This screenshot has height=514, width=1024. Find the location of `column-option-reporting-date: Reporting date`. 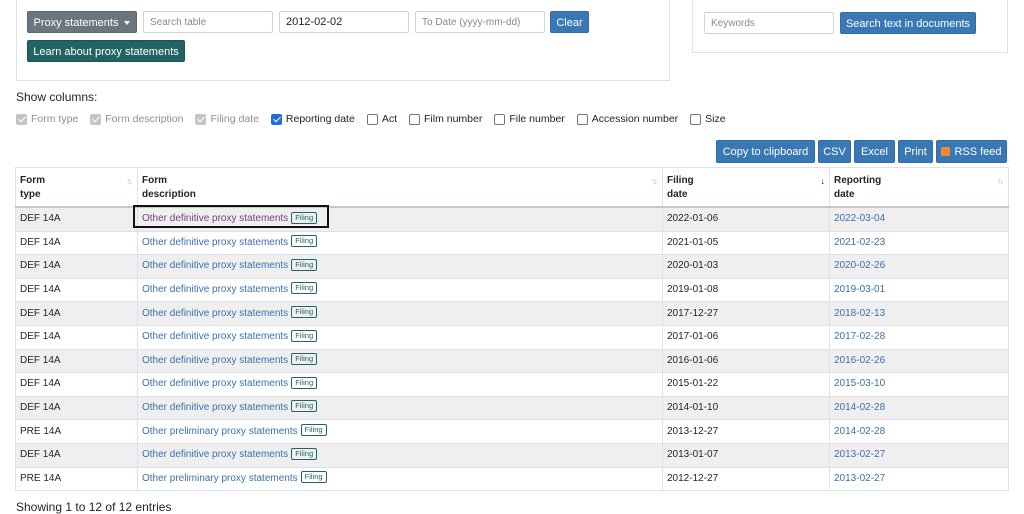

column-option-reporting-date: Reporting date is located at coordinates (312, 119).